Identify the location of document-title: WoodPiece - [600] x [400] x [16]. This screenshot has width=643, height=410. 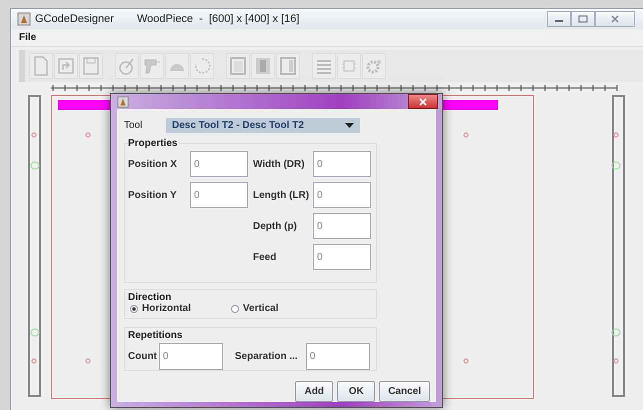
(218, 19).